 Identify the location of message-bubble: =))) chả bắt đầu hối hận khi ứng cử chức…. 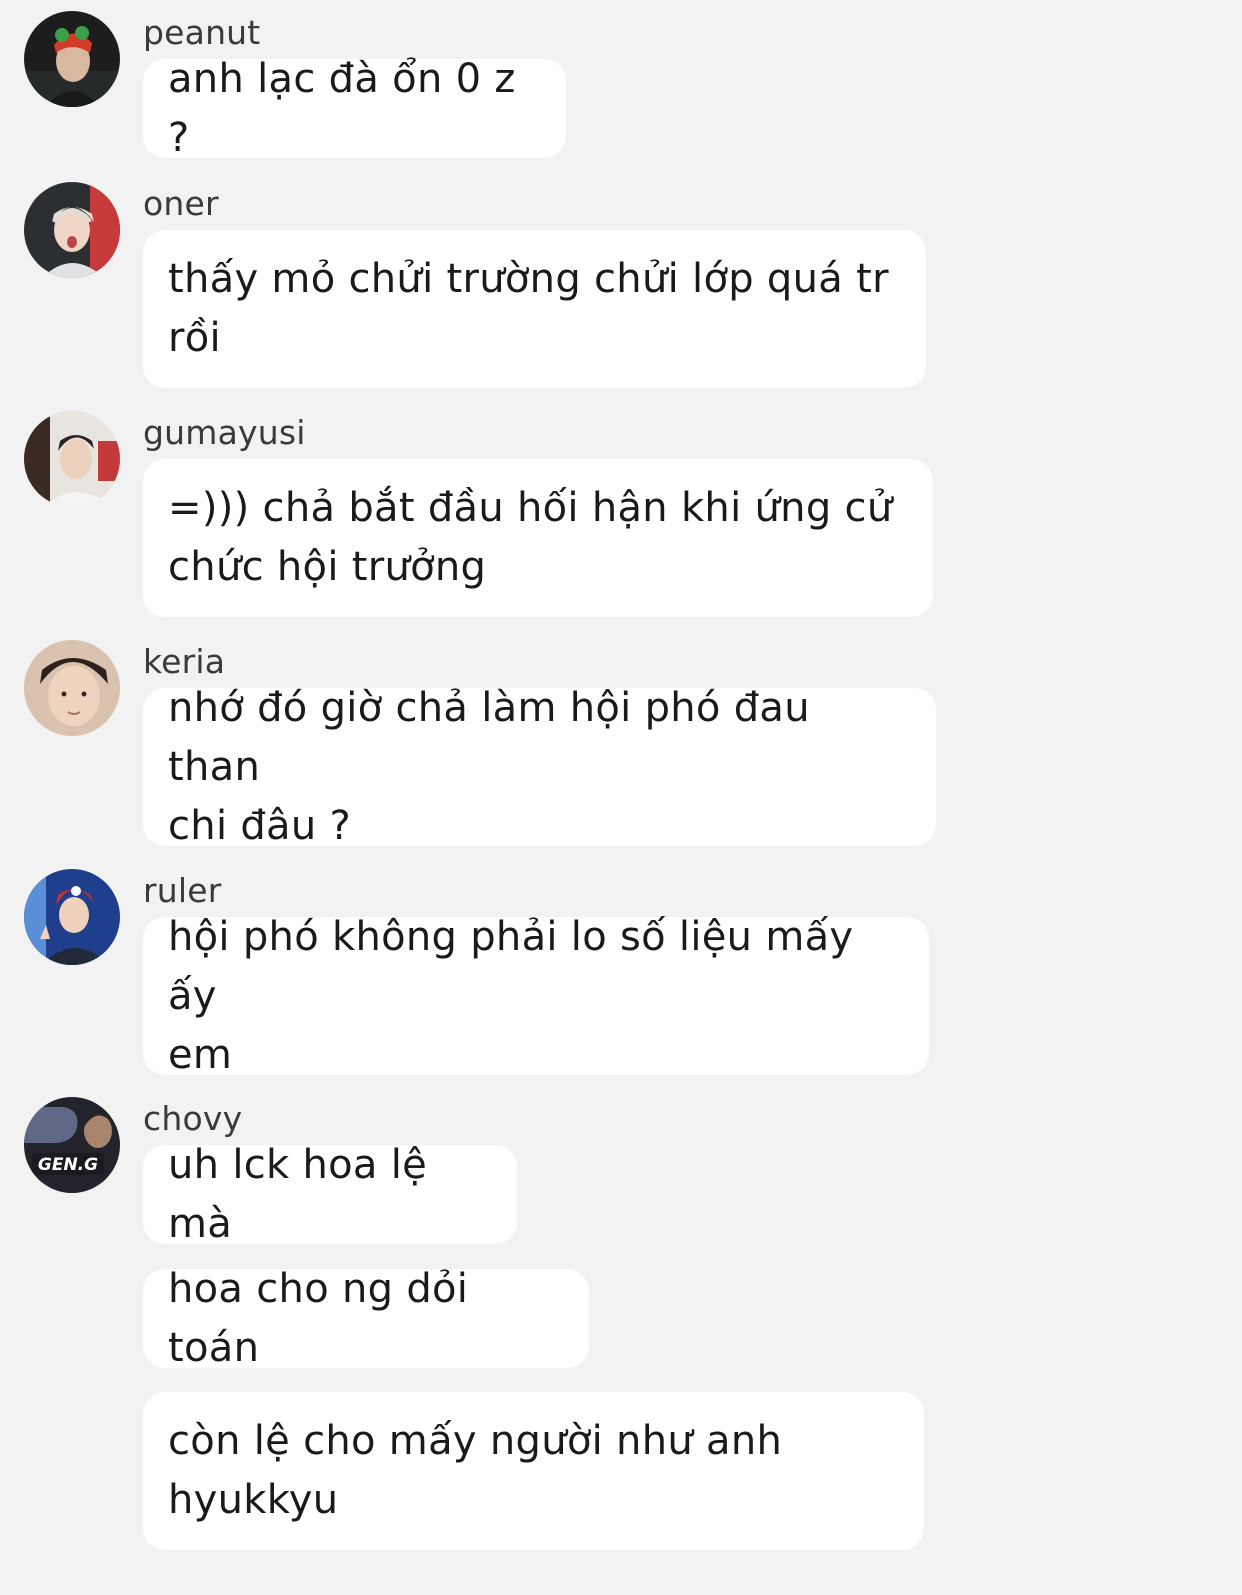
(538, 538).